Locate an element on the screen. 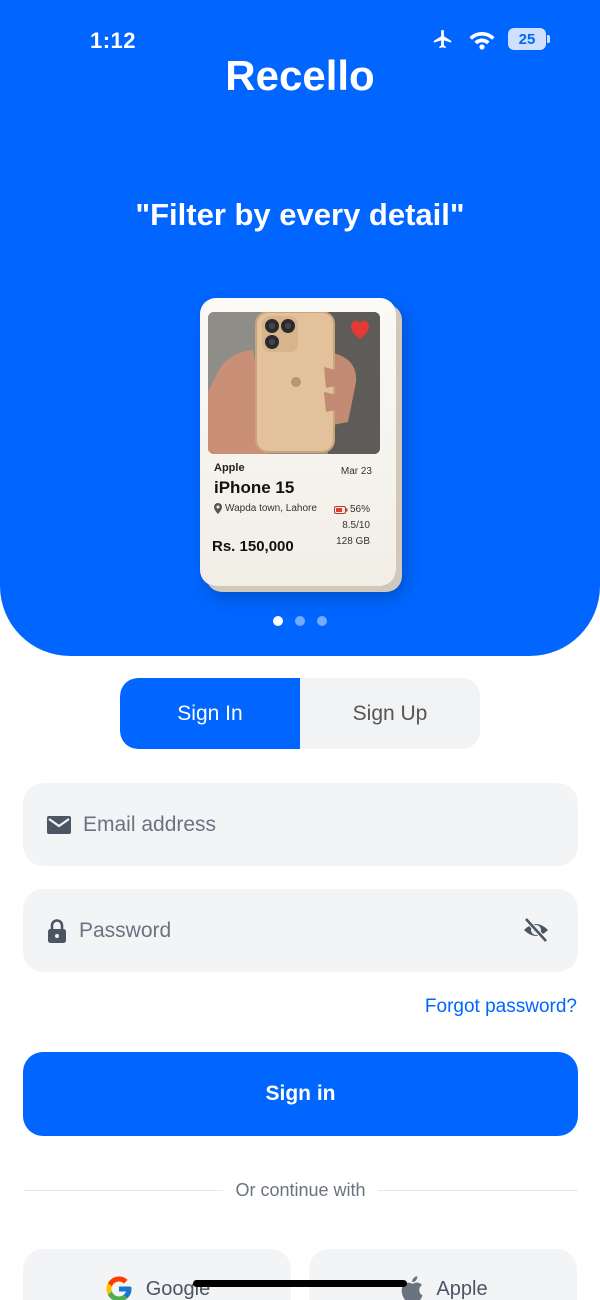  battery-level: 25 is located at coordinates (527, 39).